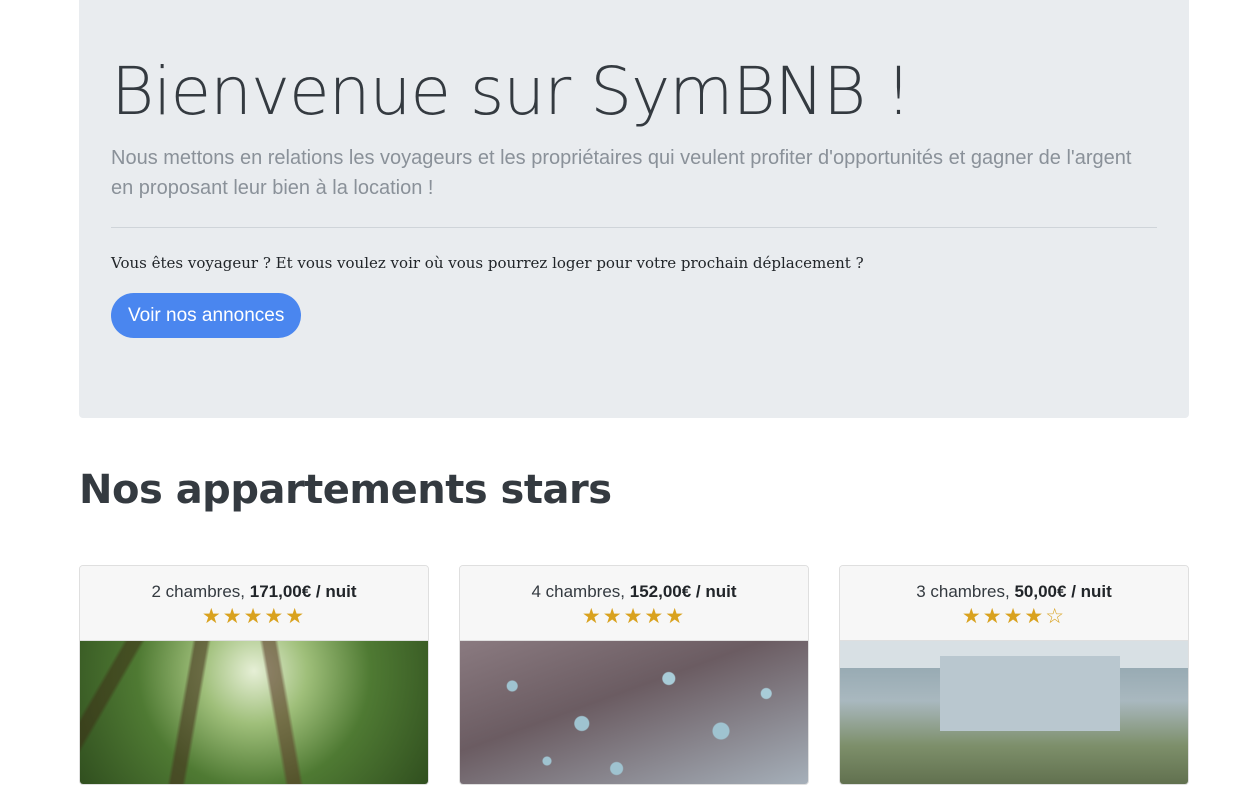 This screenshot has width=1242, height=785. I want to click on hero-title: Bienvenue sur SymBNB !, so click(511, 91).